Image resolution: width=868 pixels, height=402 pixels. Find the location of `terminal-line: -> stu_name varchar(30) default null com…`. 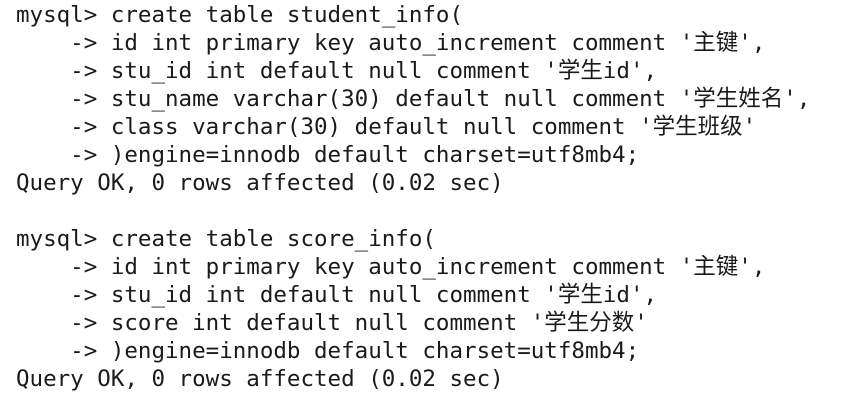

terminal-line: -> stu_name varchar(30) default null com… is located at coordinates (413, 99).